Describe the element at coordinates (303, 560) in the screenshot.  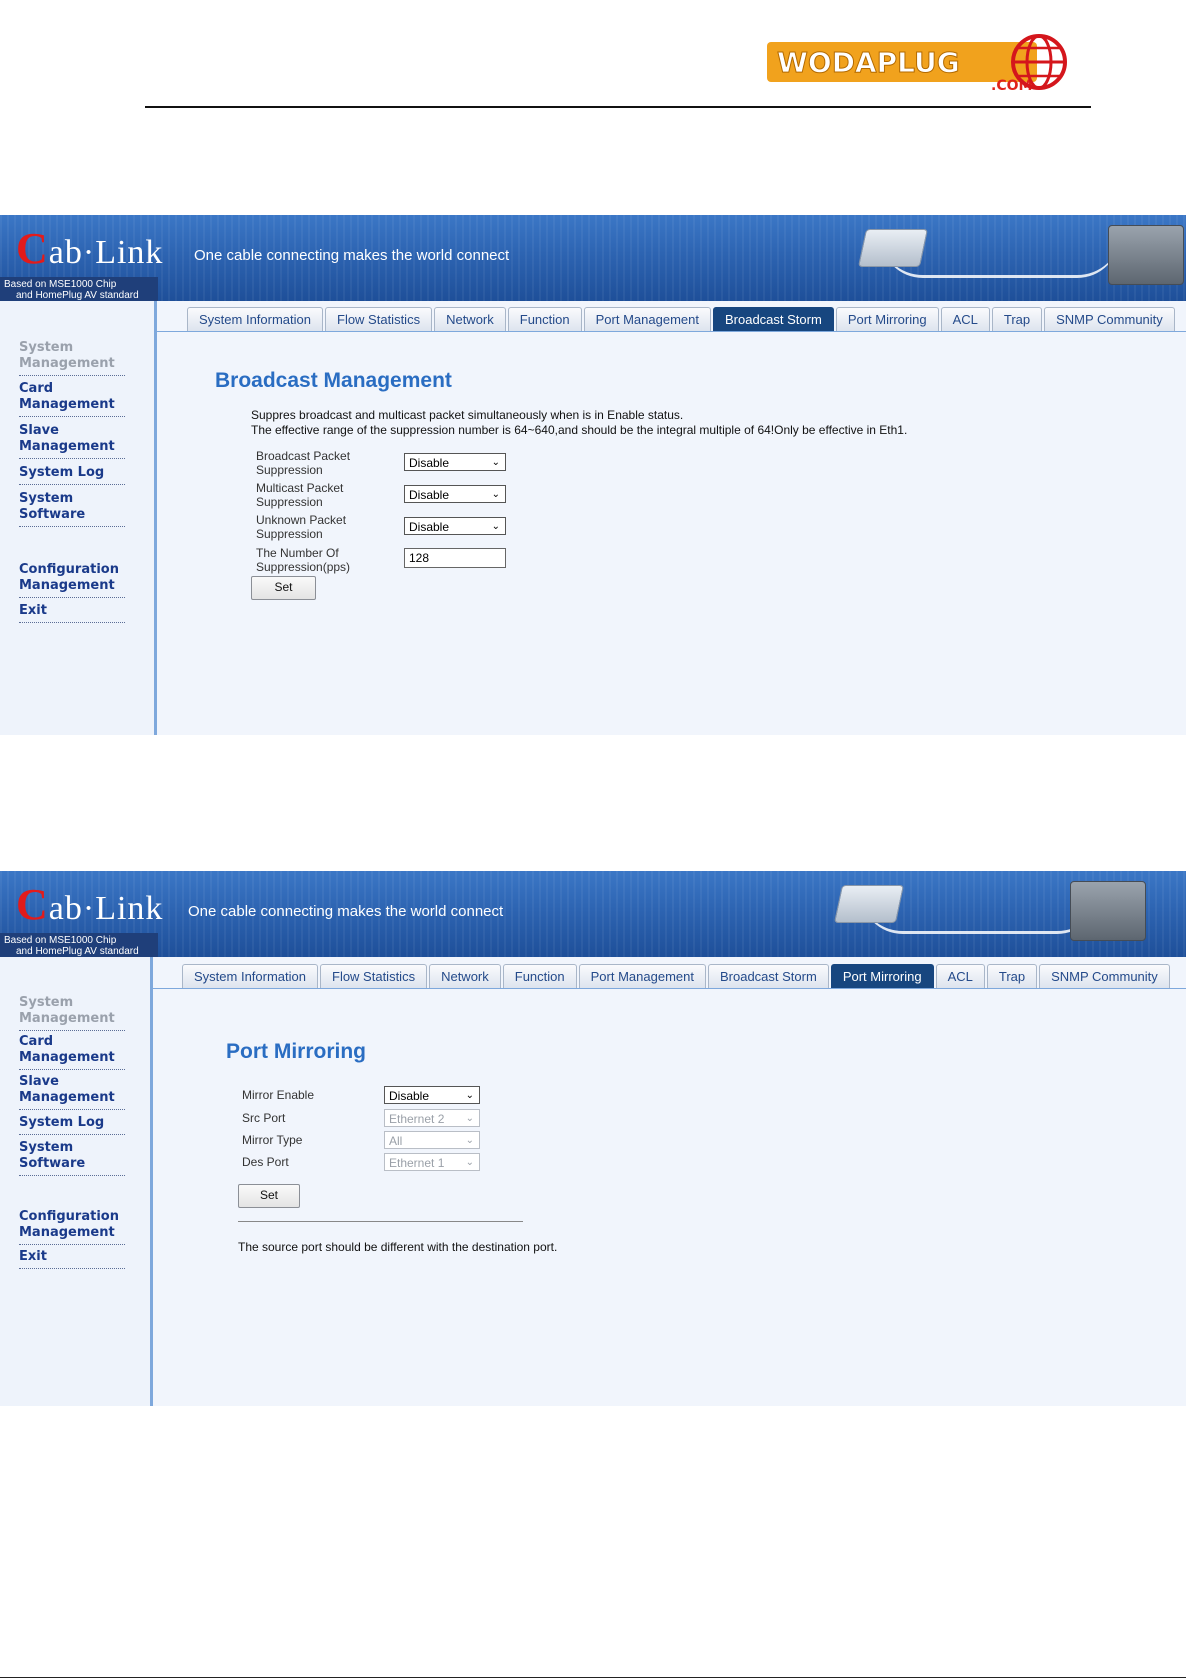
I see `suppression-number-label: The Number Of Suppression(pps)` at that location.